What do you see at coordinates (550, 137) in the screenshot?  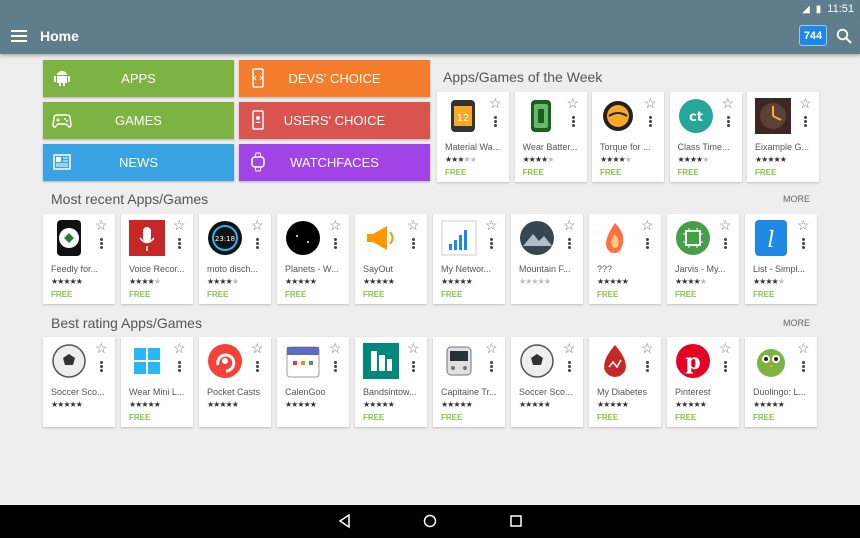 I see `app-card: ☆ Wear Batter... ★★★★★ FREE` at bounding box center [550, 137].